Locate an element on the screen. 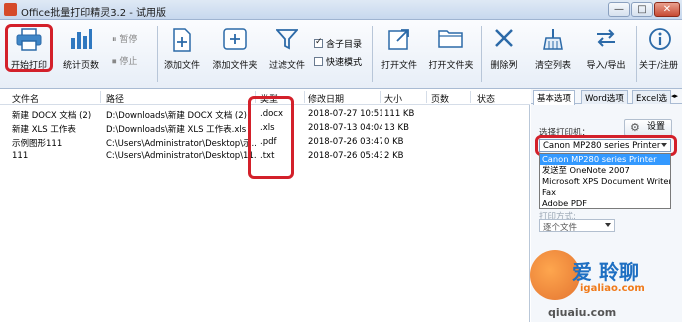  watermark-bottom: qiuaiu.com is located at coordinates (582, 312).